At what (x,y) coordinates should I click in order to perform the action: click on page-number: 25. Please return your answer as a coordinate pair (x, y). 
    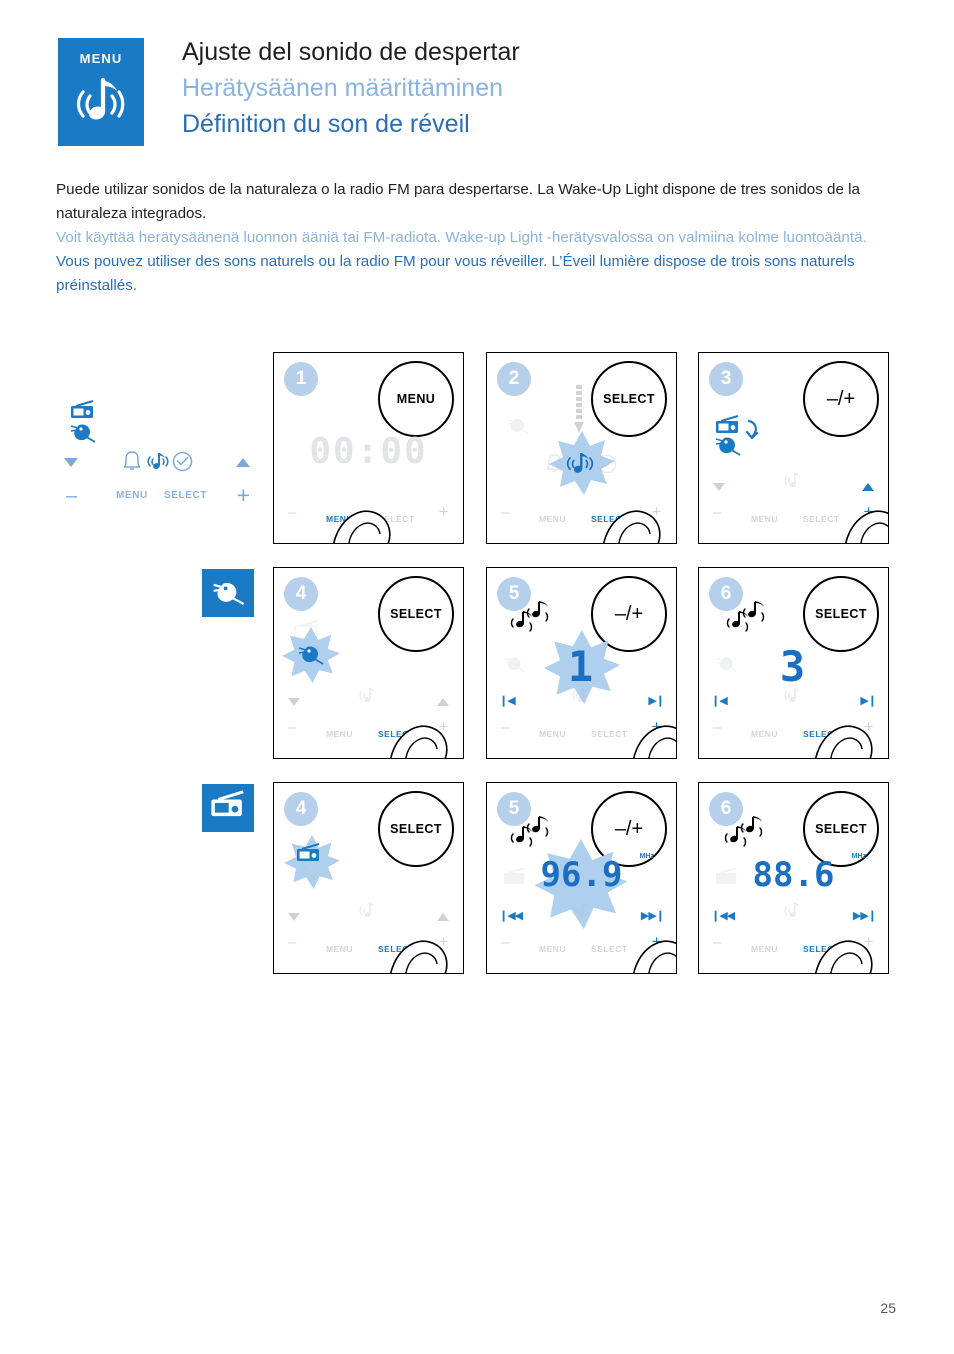
    Looking at the image, I should click on (888, 1308).